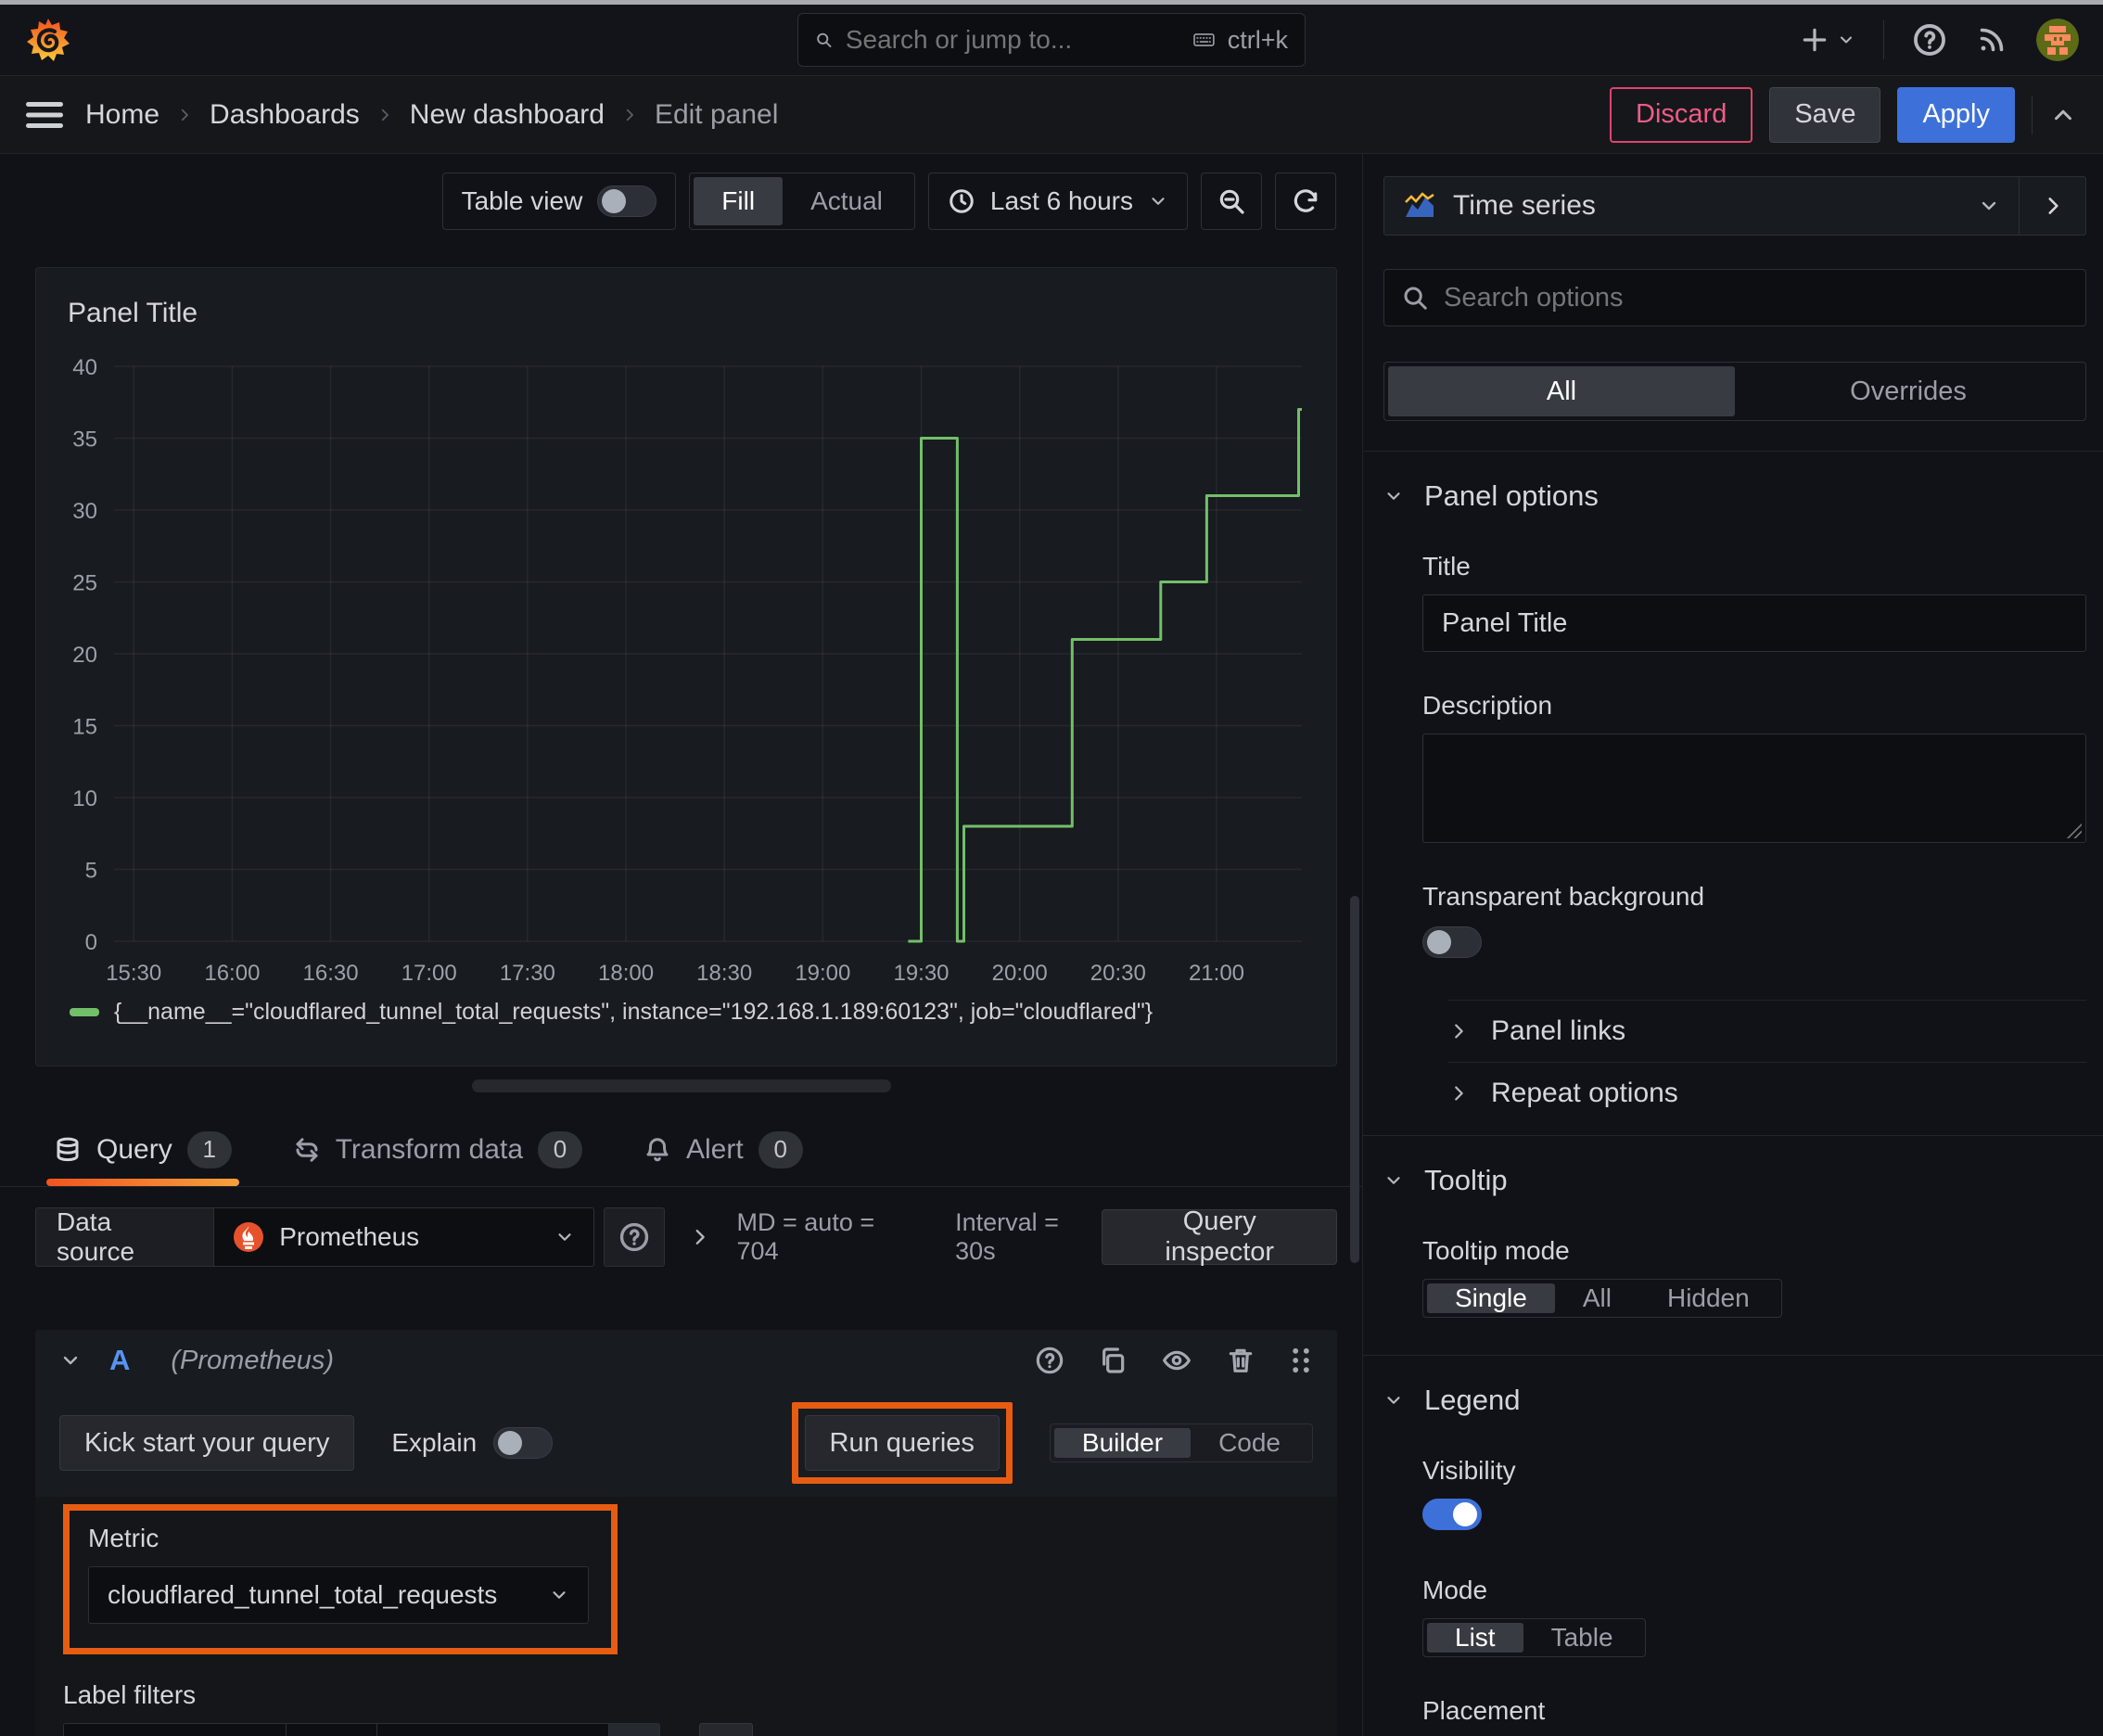  What do you see at coordinates (1305, 201) in the screenshot?
I see `refresh-button` at bounding box center [1305, 201].